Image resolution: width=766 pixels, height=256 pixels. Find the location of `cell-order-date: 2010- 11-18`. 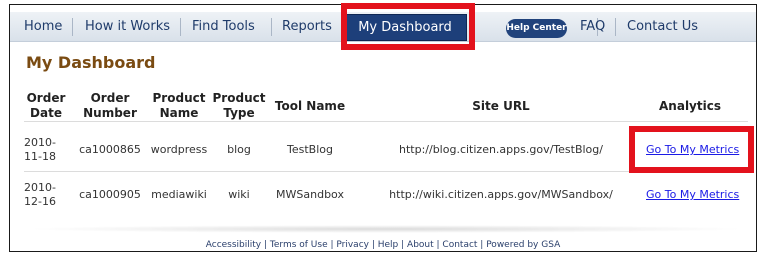

cell-order-date: 2010- 11-18 is located at coordinates (46, 150).